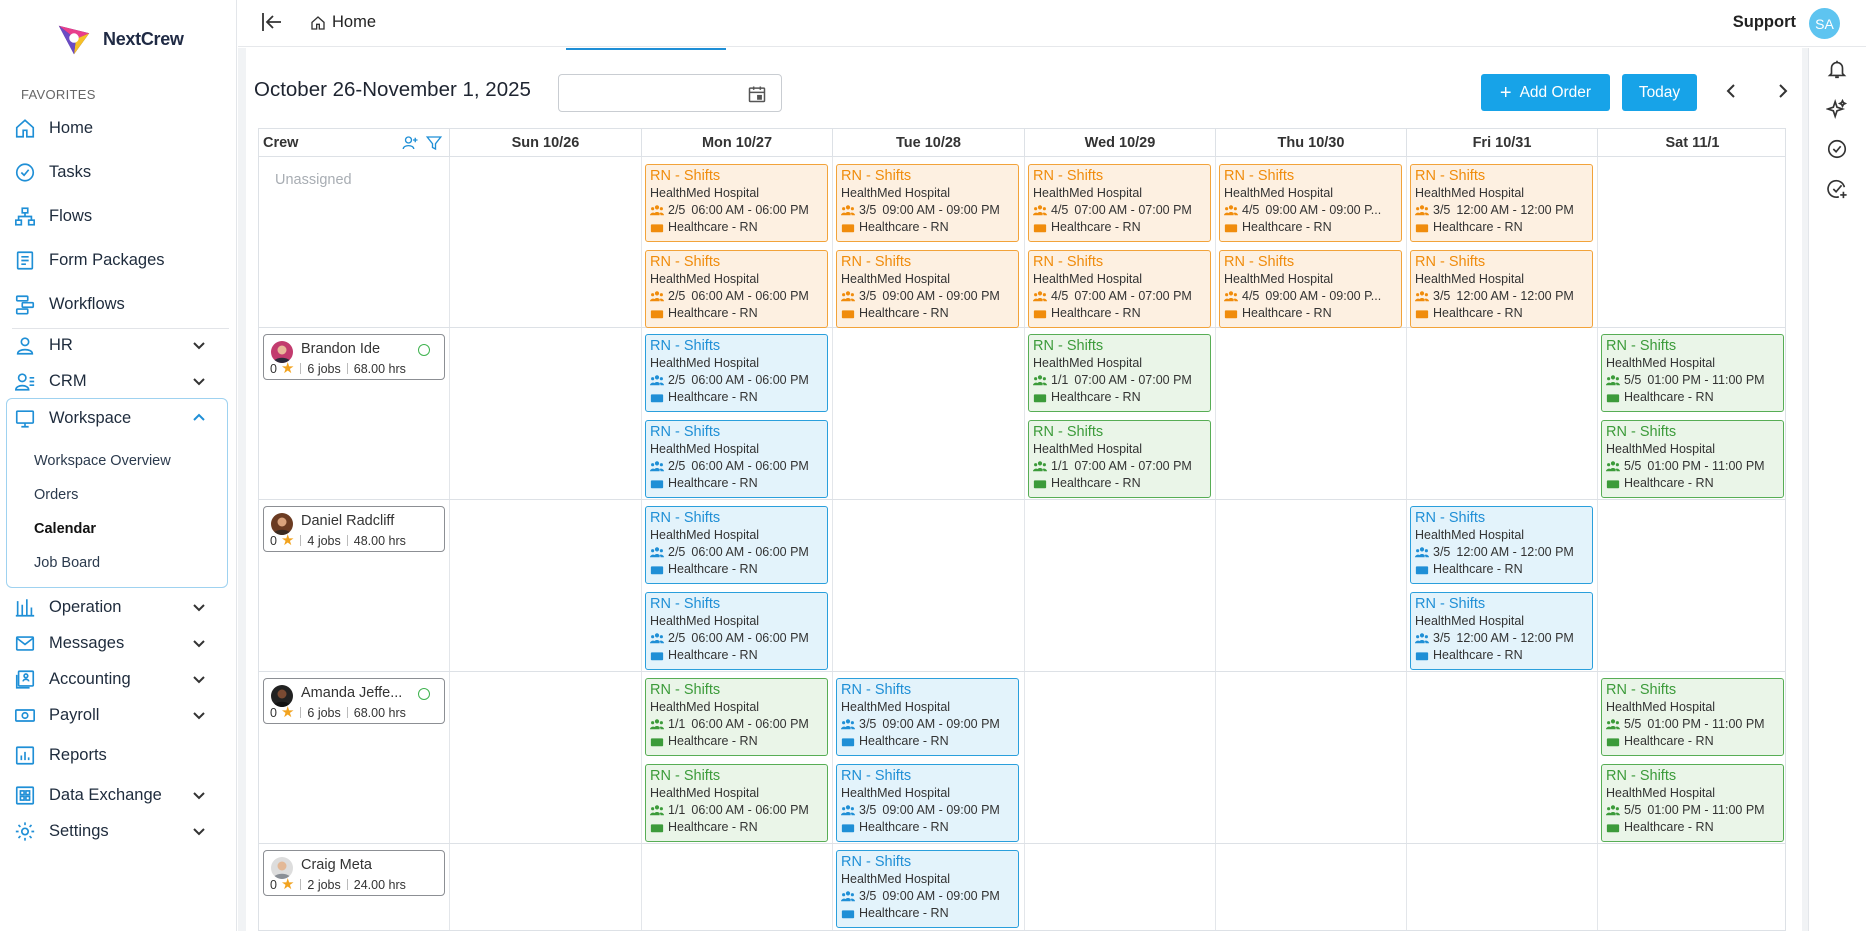 This screenshot has height=931, width=1866. I want to click on user-avatar: SA, so click(1824, 23).